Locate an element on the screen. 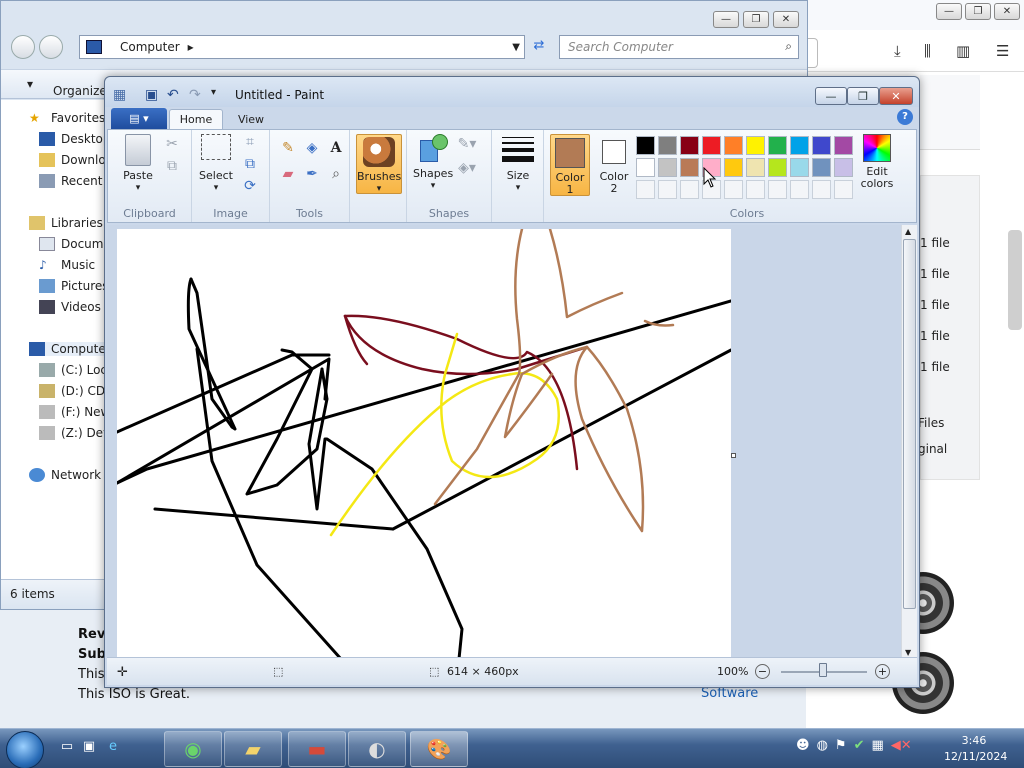  color2-button: Color 2 is located at coordinates (614, 165).